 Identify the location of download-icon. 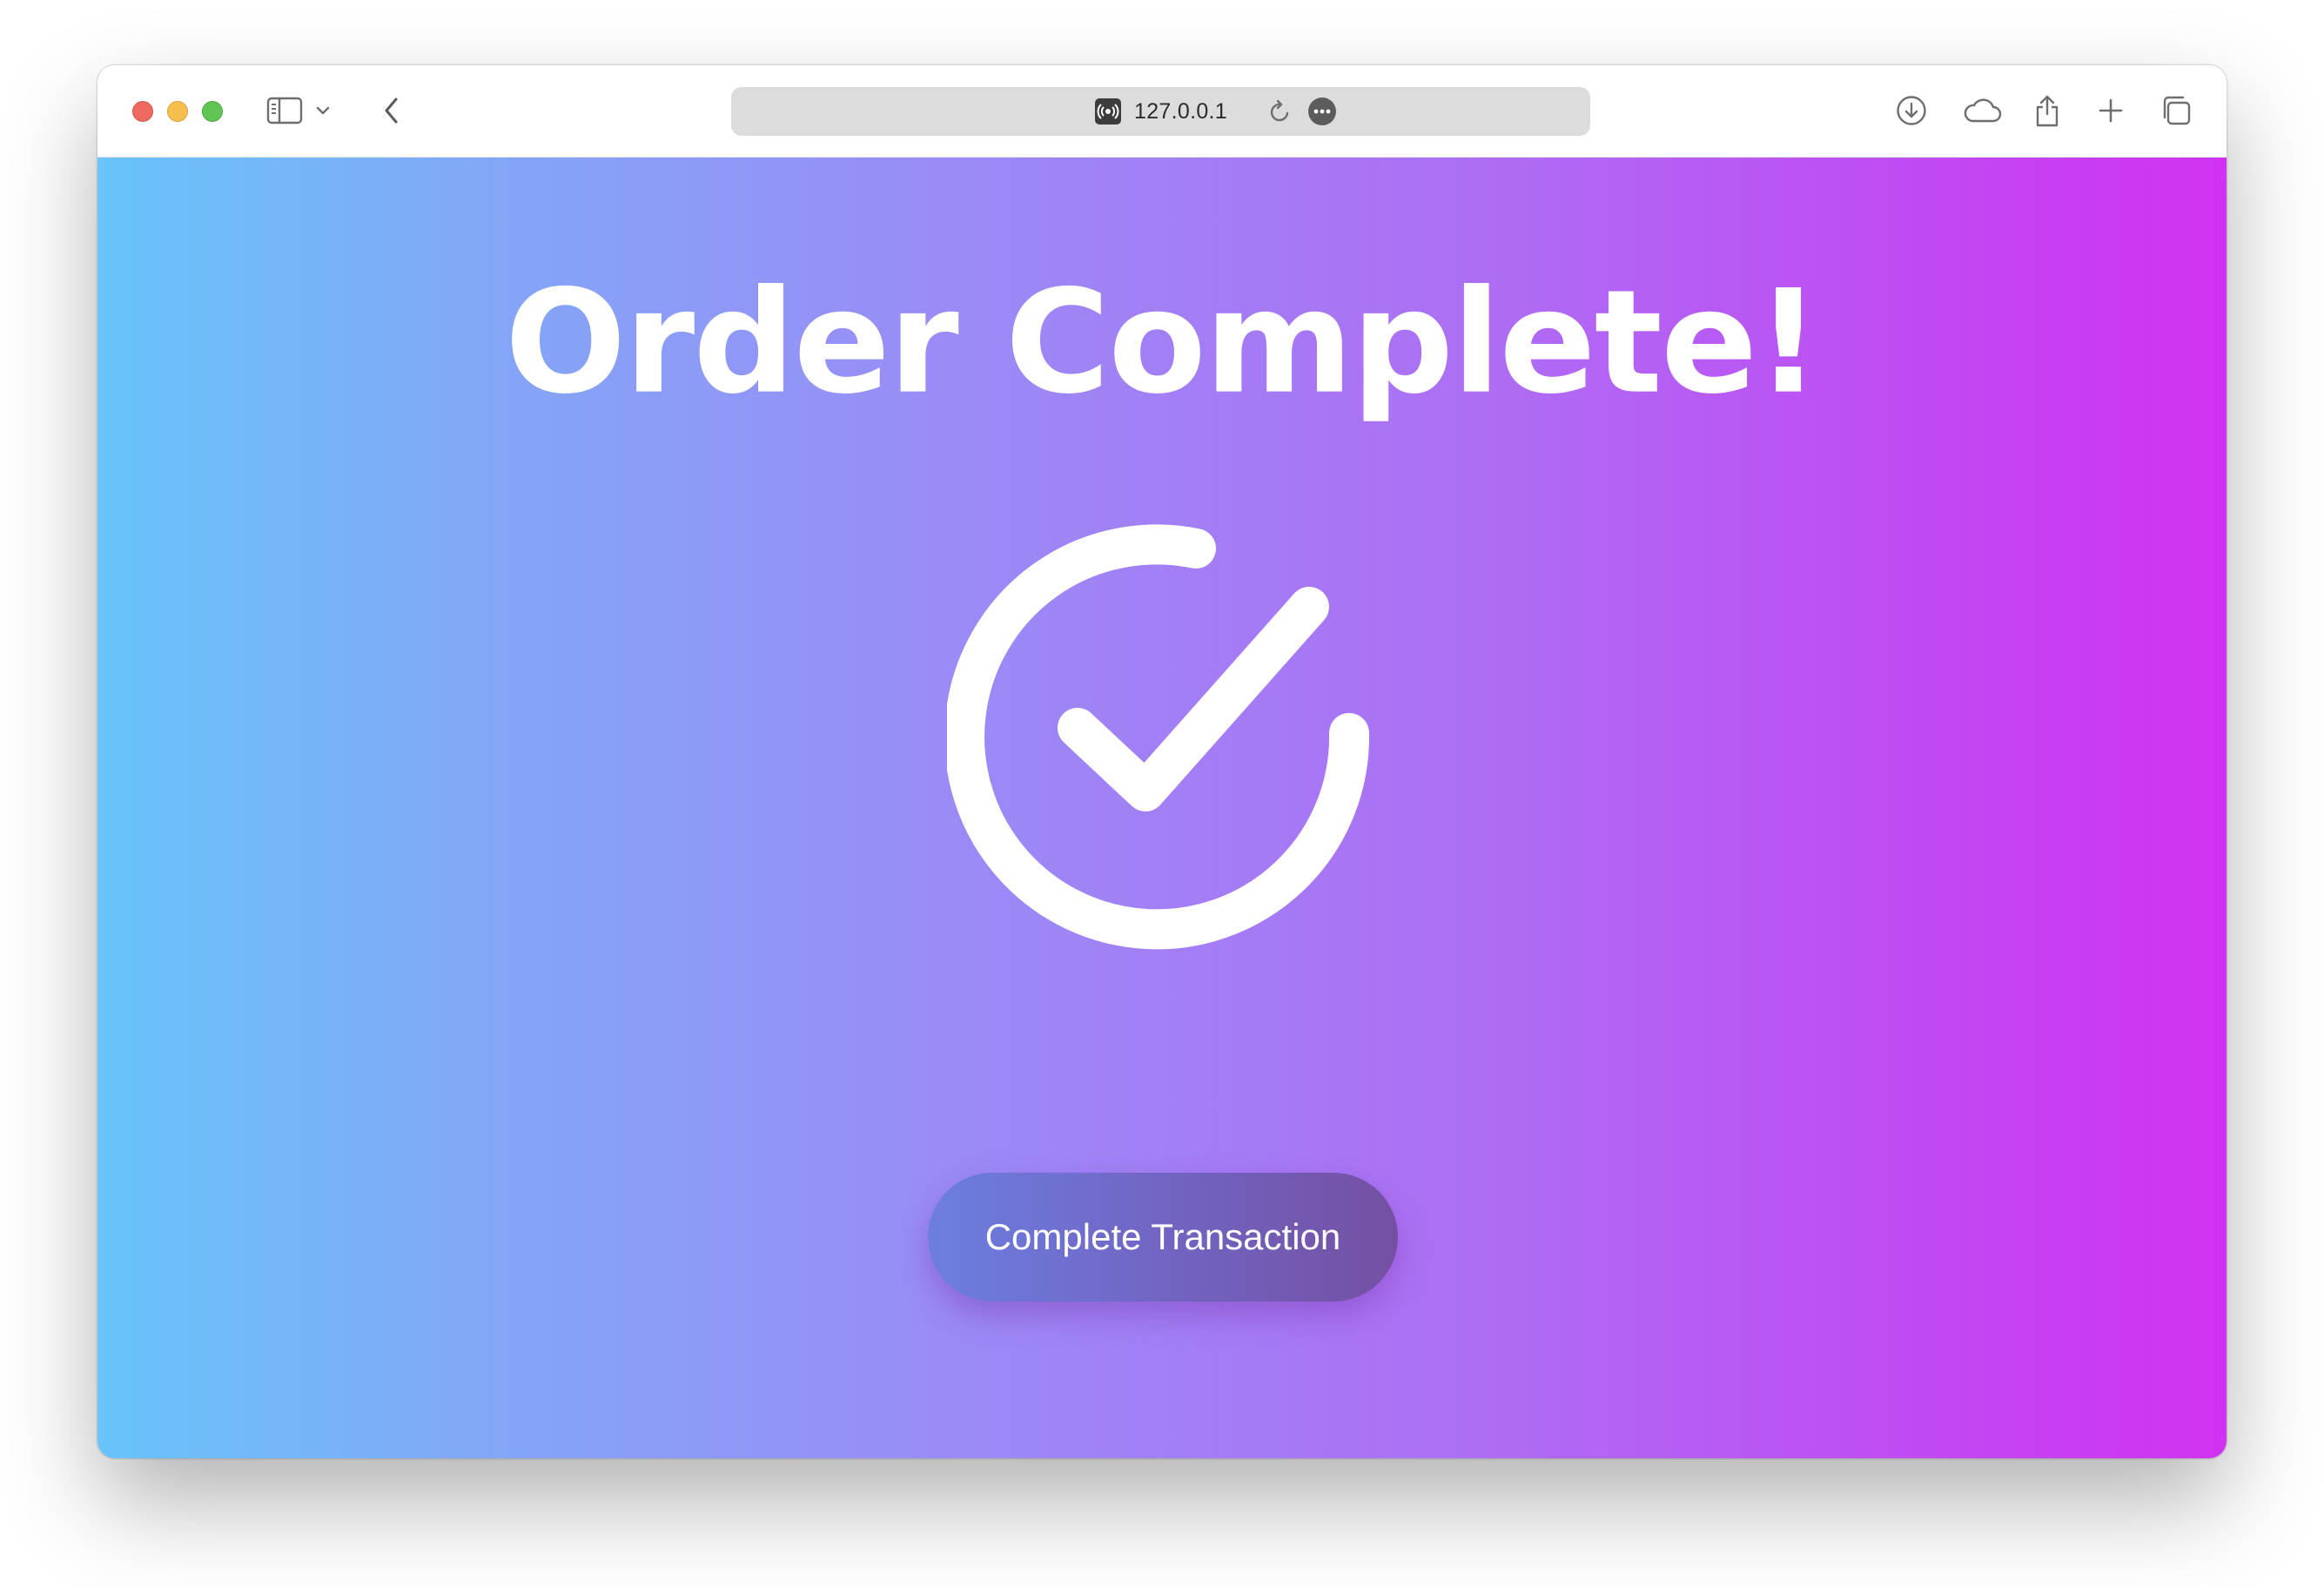
(1911, 110).